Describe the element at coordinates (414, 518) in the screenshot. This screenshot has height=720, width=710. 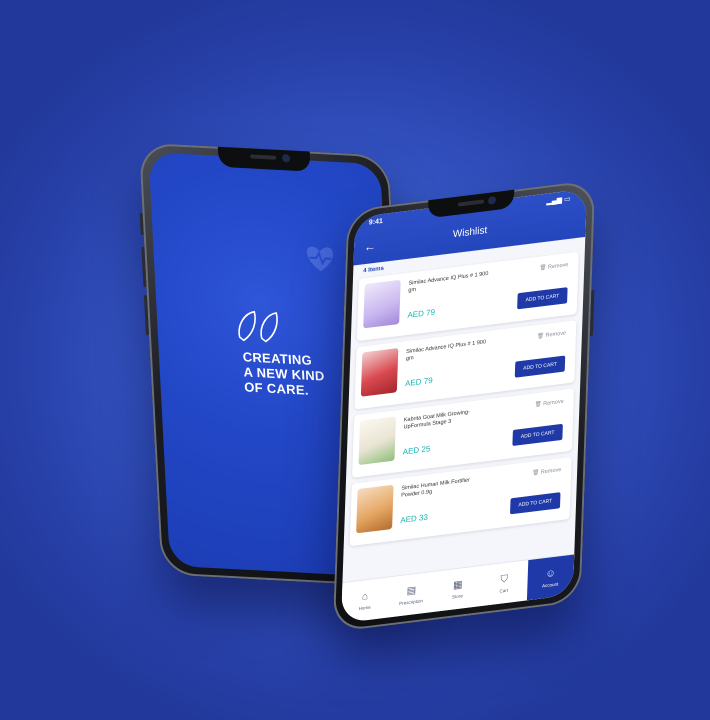
I see `product-price: AED 33` at that location.